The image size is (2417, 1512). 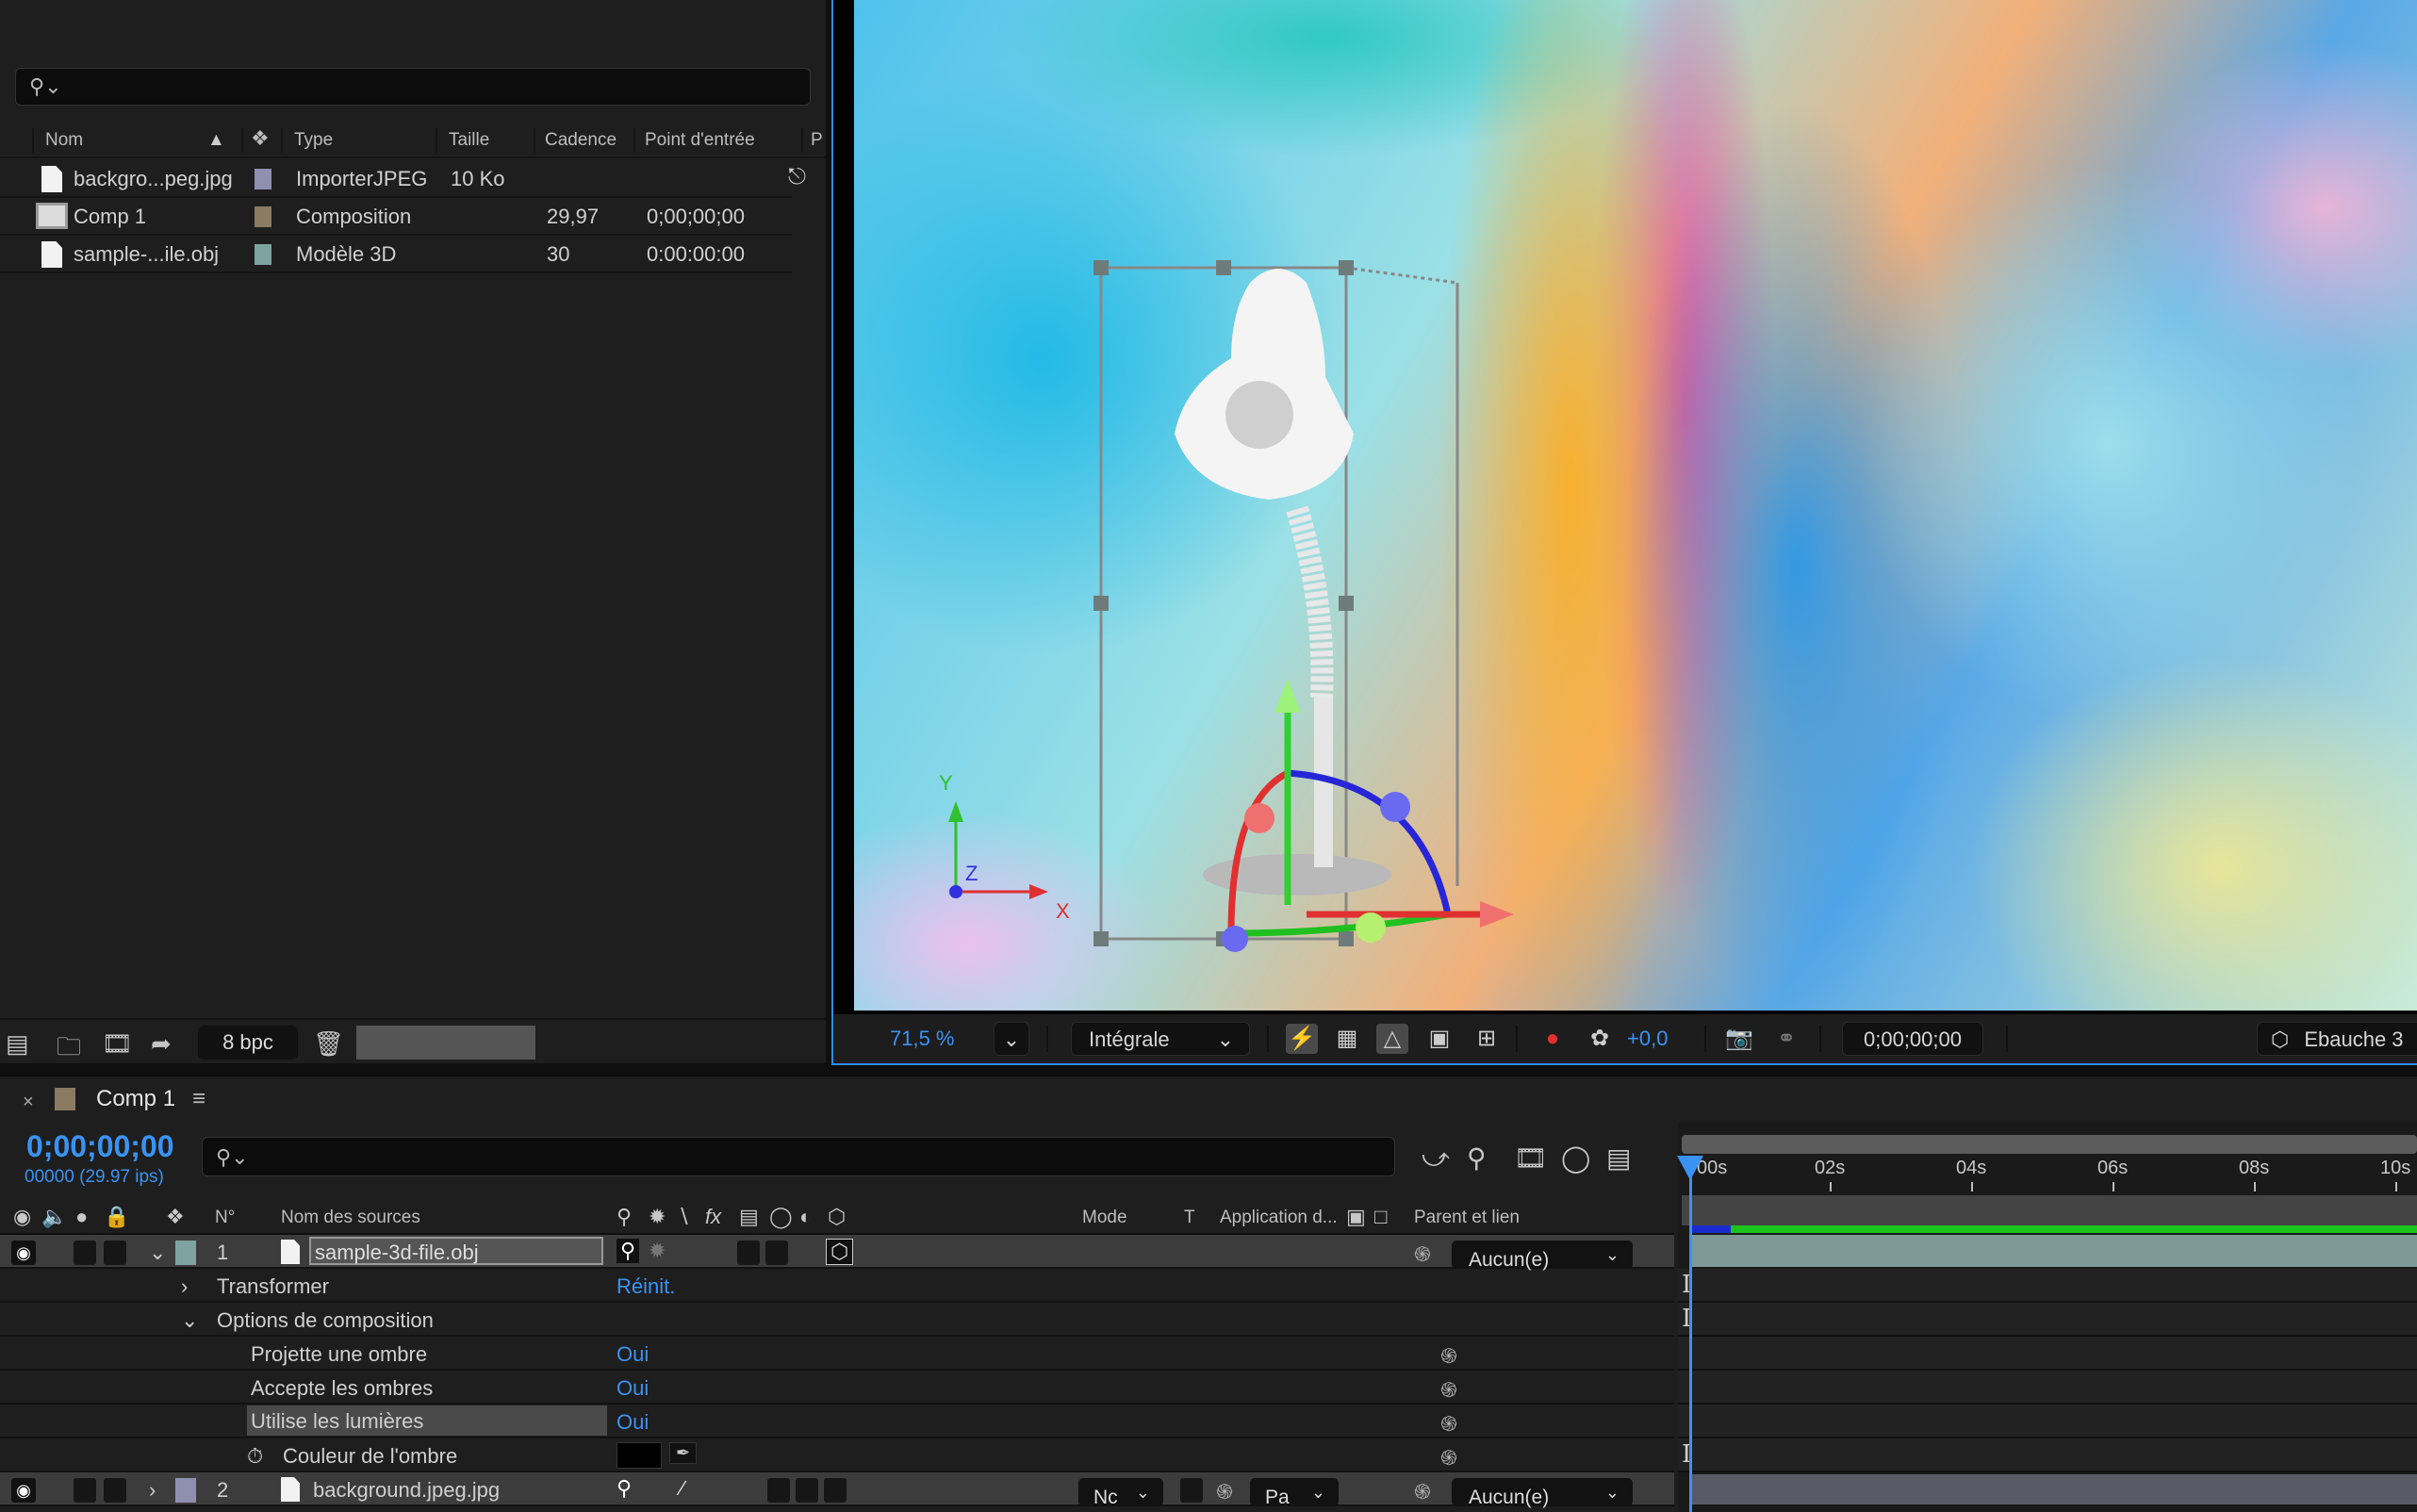 What do you see at coordinates (1575, 1158) in the screenshot?
I see `motion-blur-icon: ◯` at bounding box center [1575, 1158].